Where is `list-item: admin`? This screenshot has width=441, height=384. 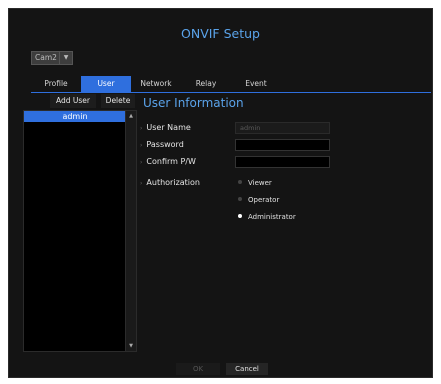
list-item: admin is located at coordinates (75, 116).